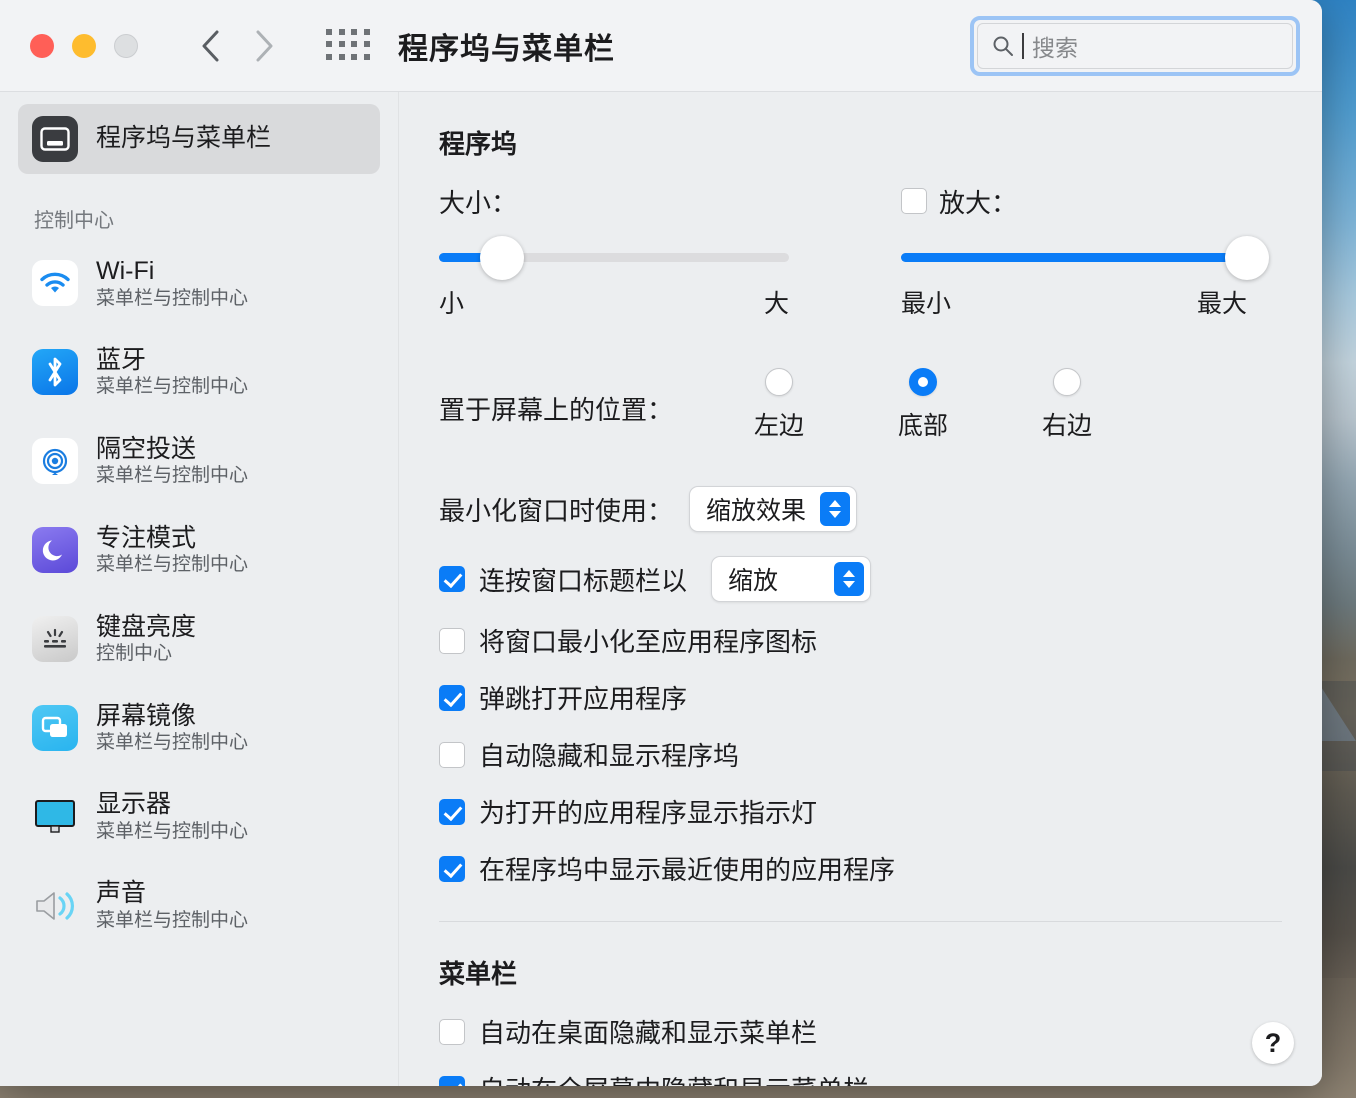 This screenshot has height=1098, width=1356. What do you see at coordinates (146, 626) in the screenshot?
I see `sidebar-item-label: 键盘亮度` at bounding box center [146, 626].